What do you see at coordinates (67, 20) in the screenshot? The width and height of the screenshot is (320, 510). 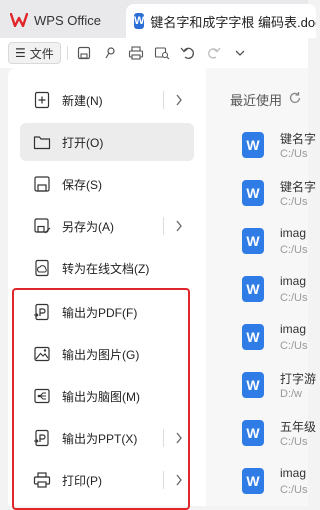 I see `tab-wps-label: WPS Office` at bounding box center [67, 20].